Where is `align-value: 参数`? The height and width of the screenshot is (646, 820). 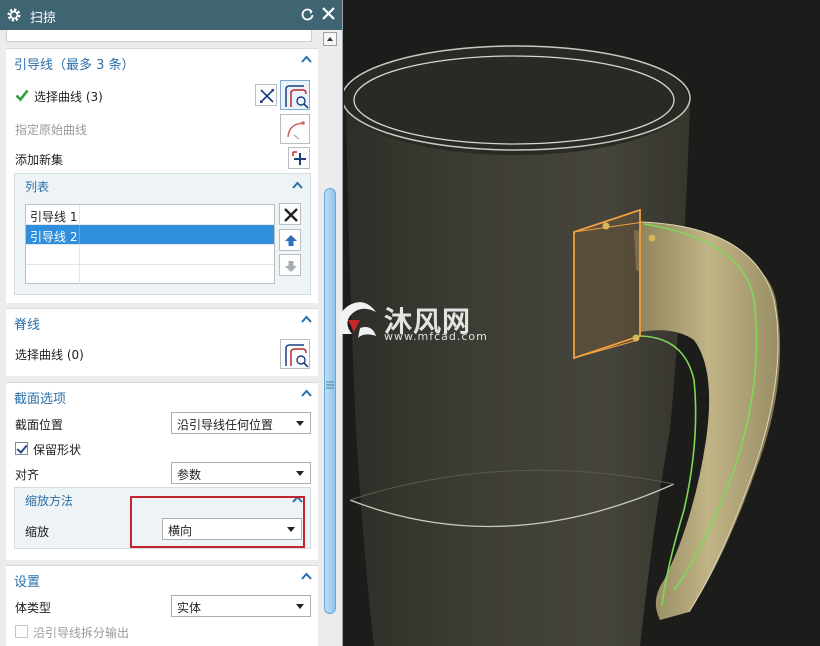
align-value: 参数 is located at coordinates (189, 475).